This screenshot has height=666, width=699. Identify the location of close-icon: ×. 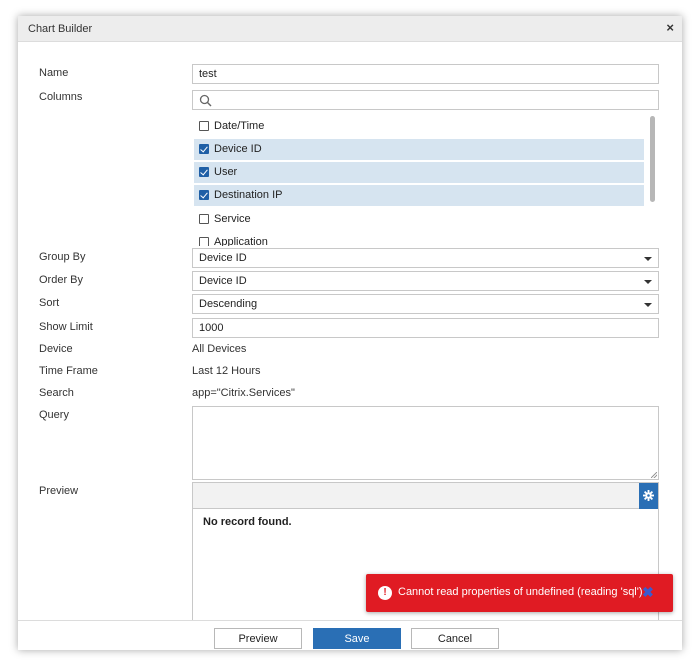
(670, 28).